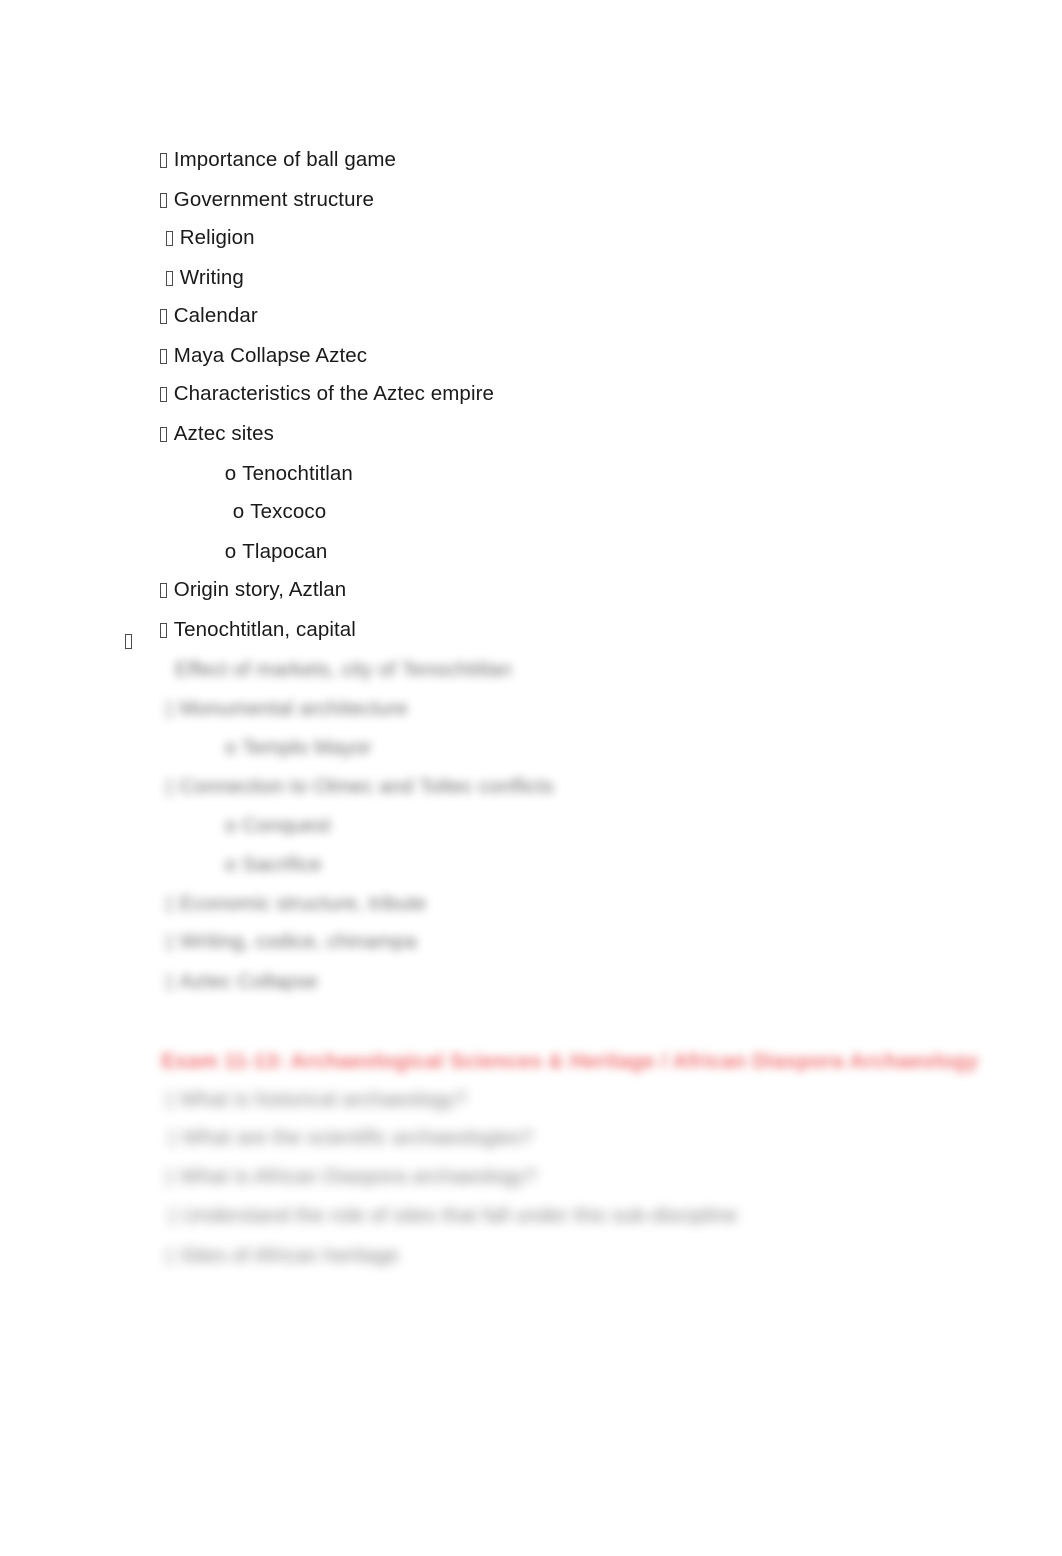  Describe the element at coordinates (289, 1255) in the screenshot. I see `redacted-list-item-label: Sites of African heritage` at that location.